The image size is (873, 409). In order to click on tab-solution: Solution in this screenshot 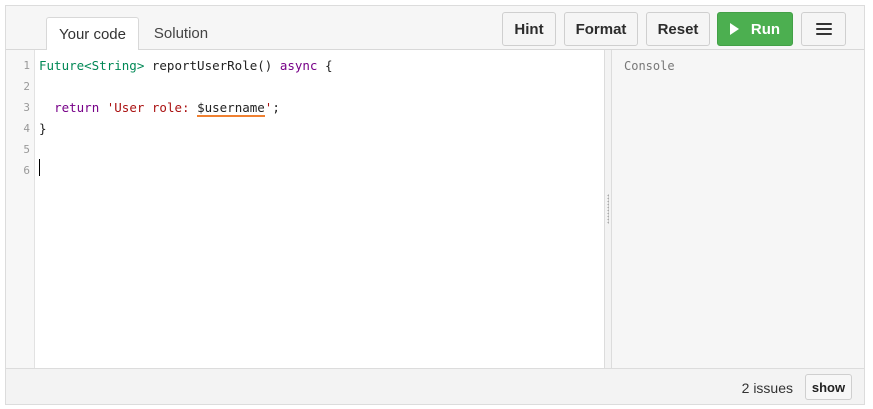, I will do `click(181, 33)`.